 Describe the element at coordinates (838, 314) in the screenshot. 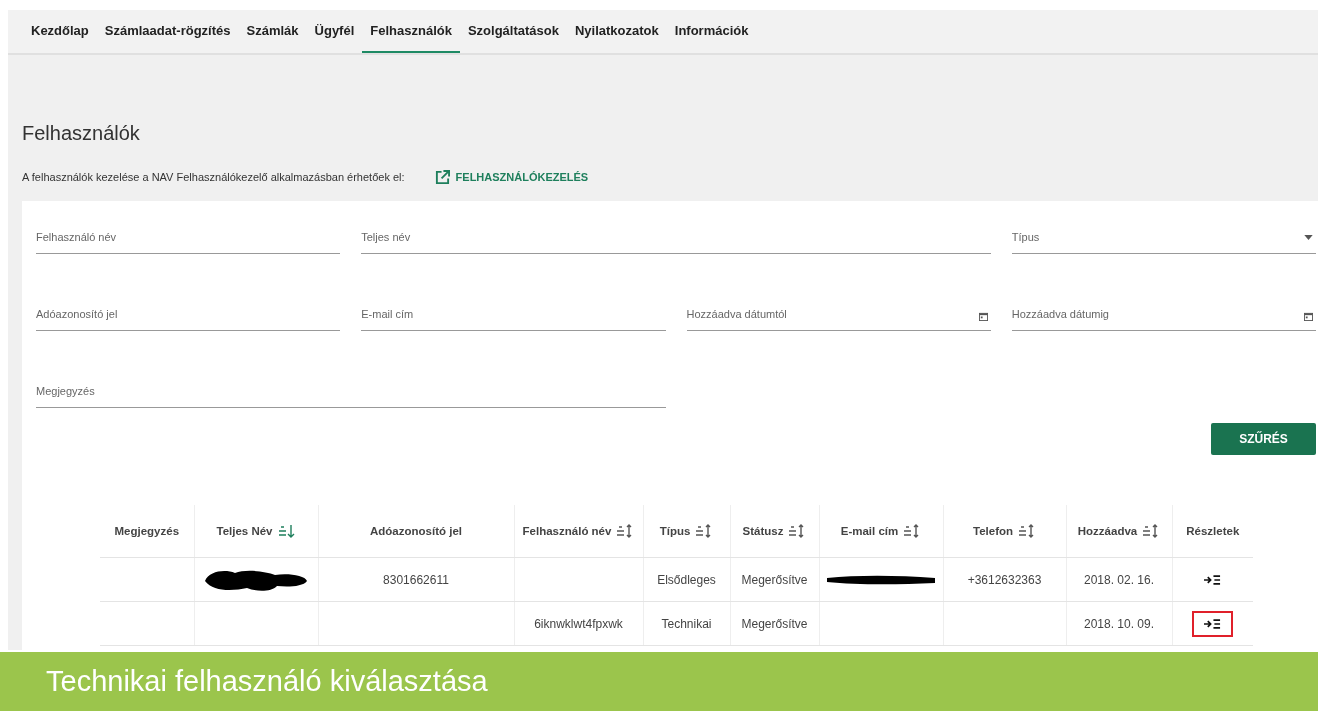

I see `input-field: Hozzáadva dátumtól` at that location.